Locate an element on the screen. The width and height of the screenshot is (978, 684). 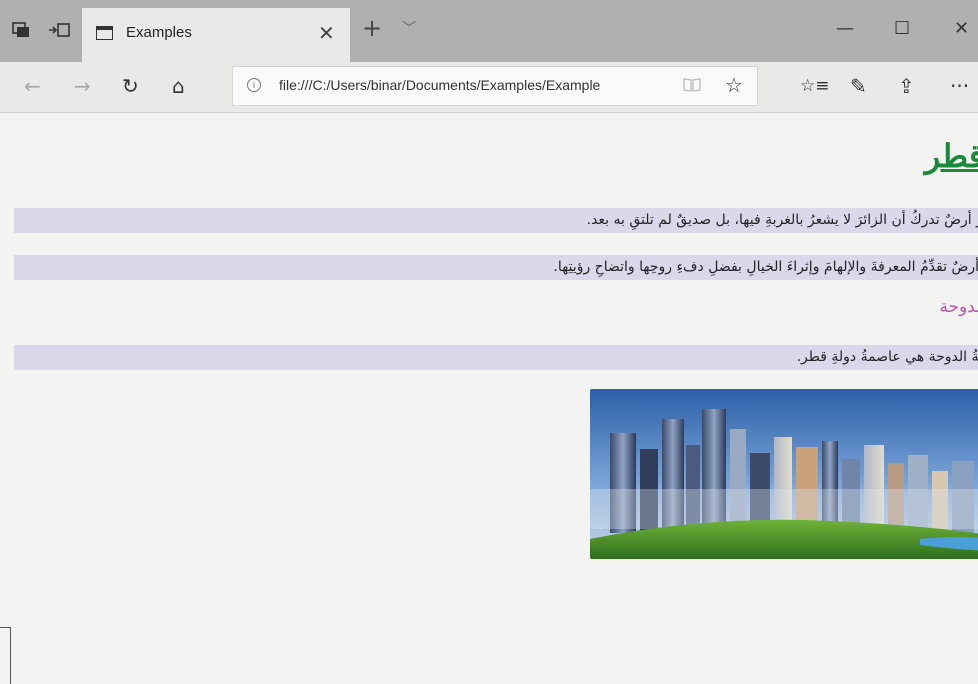
tab-page-icon is located at coordinates (104, 33).